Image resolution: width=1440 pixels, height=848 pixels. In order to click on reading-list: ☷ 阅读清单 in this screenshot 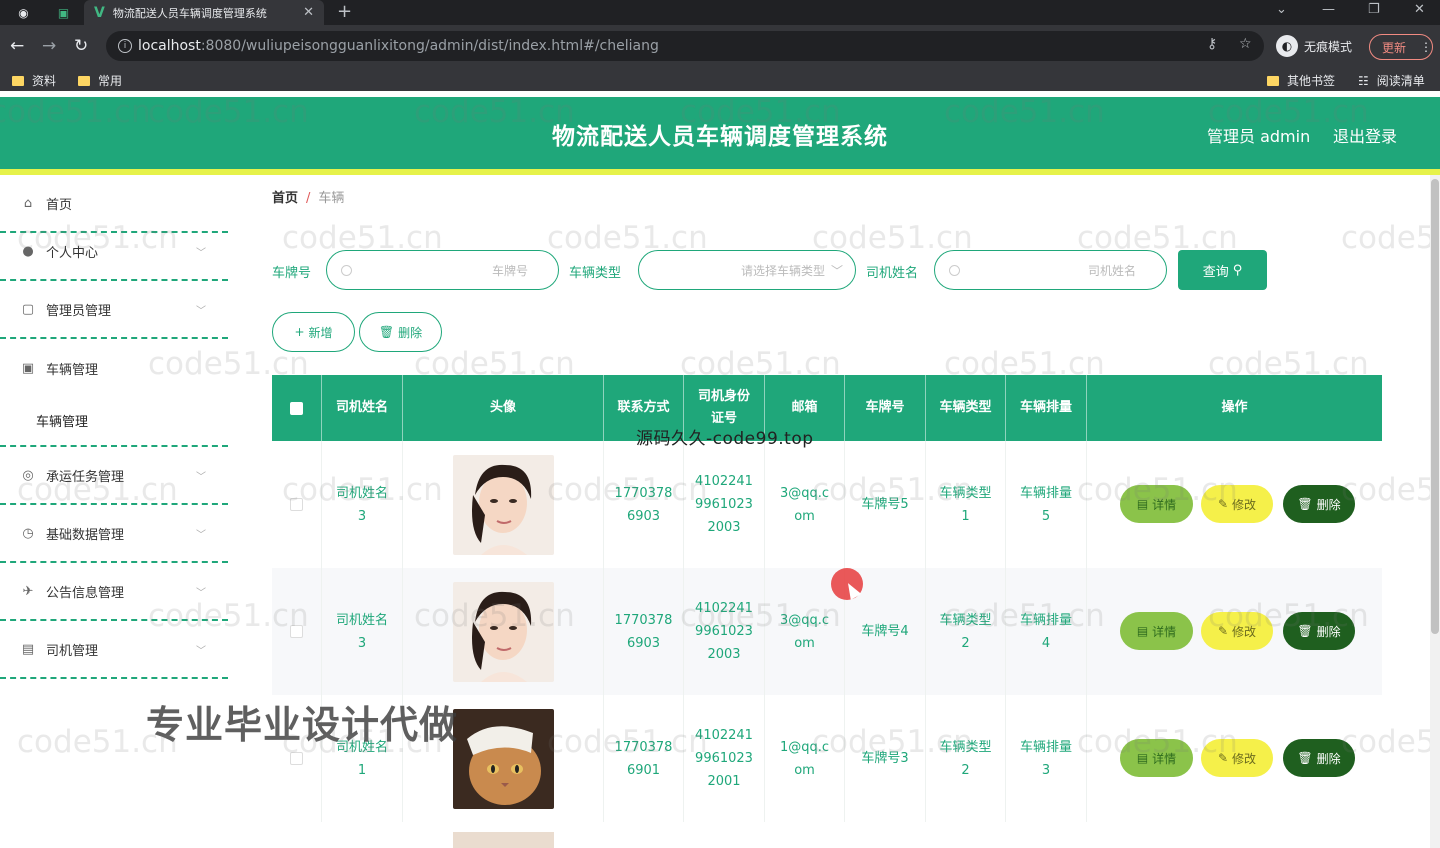, I will do `click(1391, 80)`.